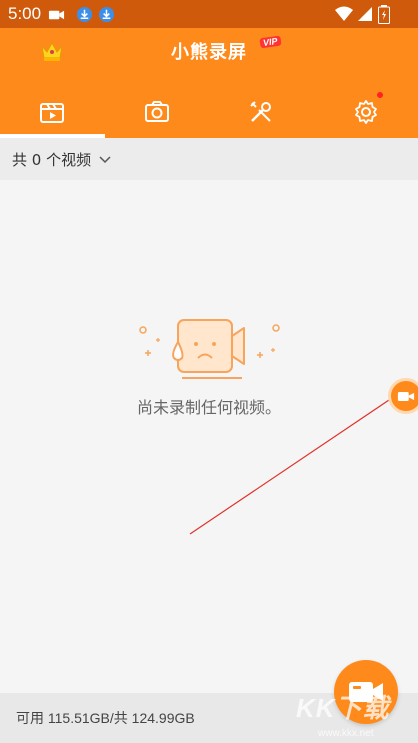  Describe the element at coordinates (52, 159) in the screenshot. I see `video-count-label: 共 0 个视频` at that location.